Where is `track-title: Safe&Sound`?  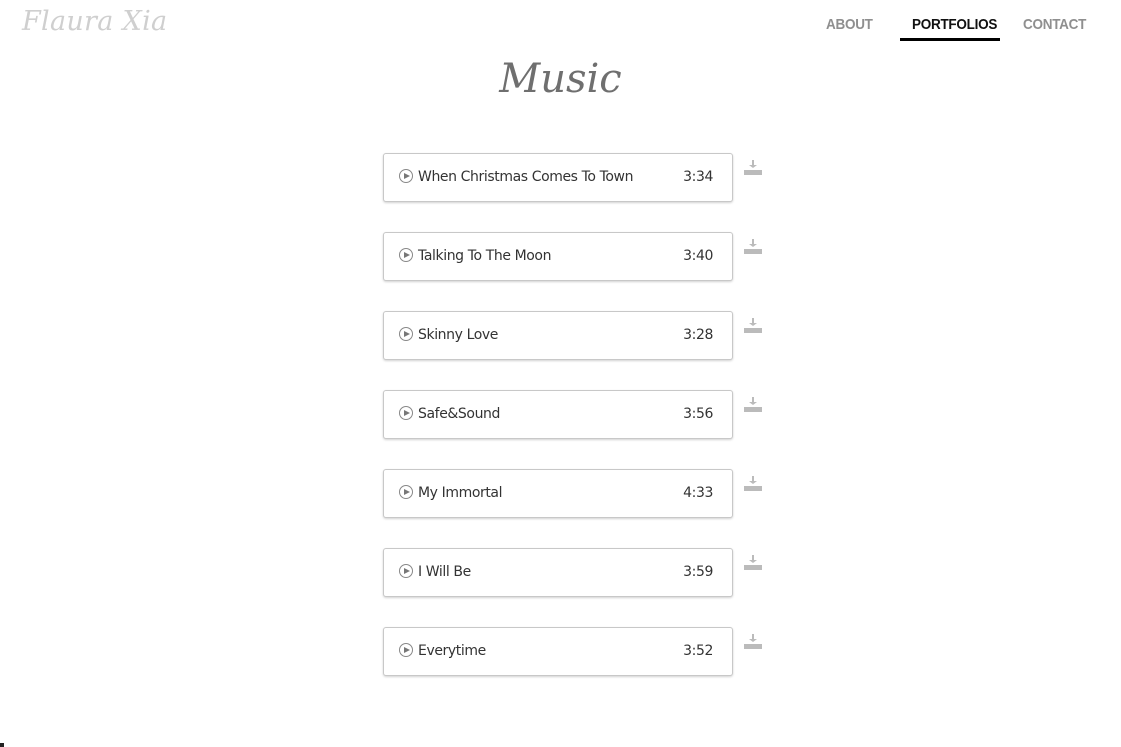
track-title: Safe&Sound is located at coordinates (459, 414).